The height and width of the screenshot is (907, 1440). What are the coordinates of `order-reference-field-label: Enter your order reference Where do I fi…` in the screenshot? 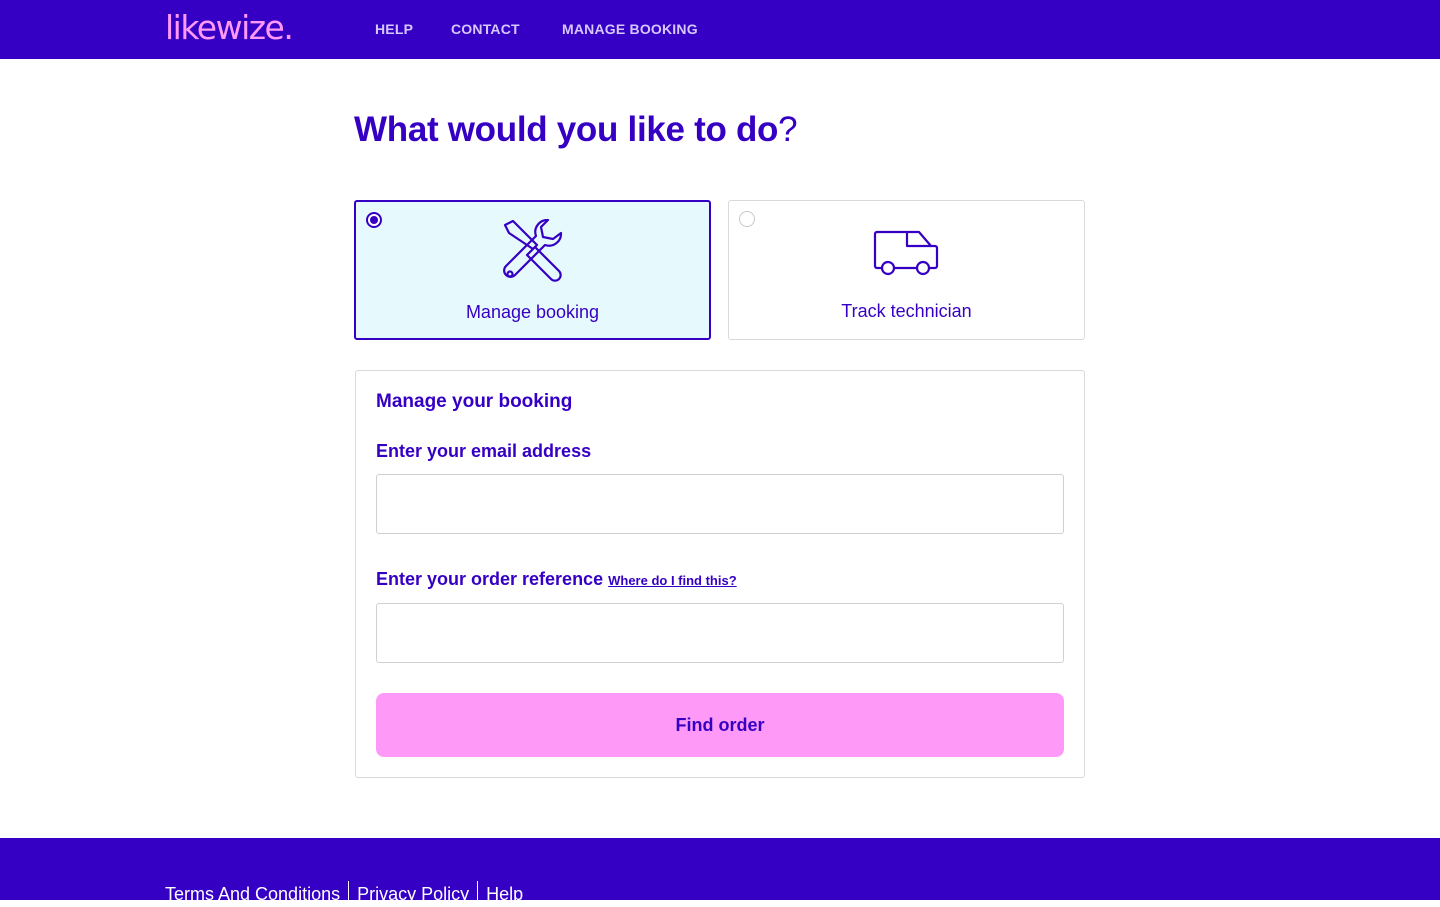 It's located at (556, 580).